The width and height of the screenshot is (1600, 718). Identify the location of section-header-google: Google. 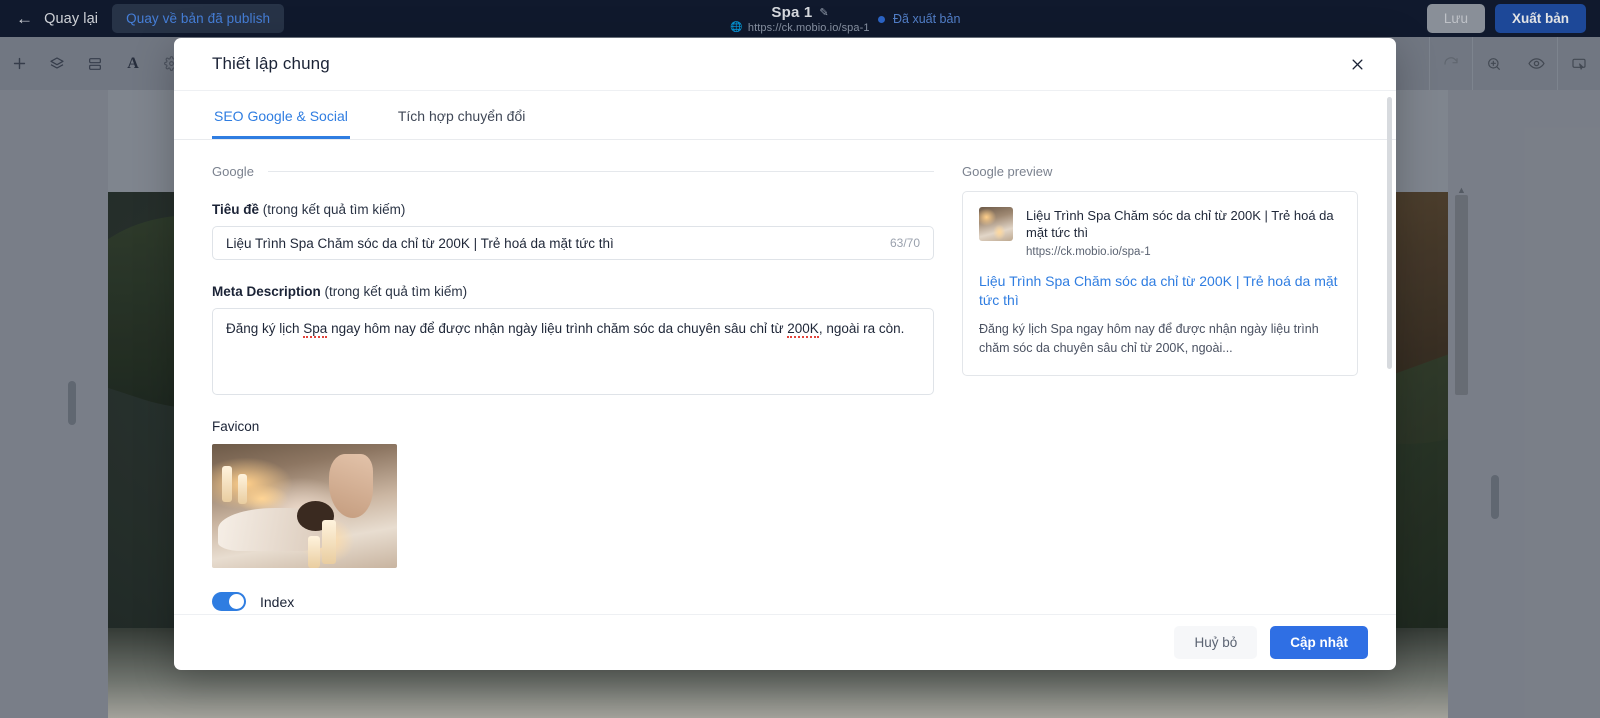
(573, 171).